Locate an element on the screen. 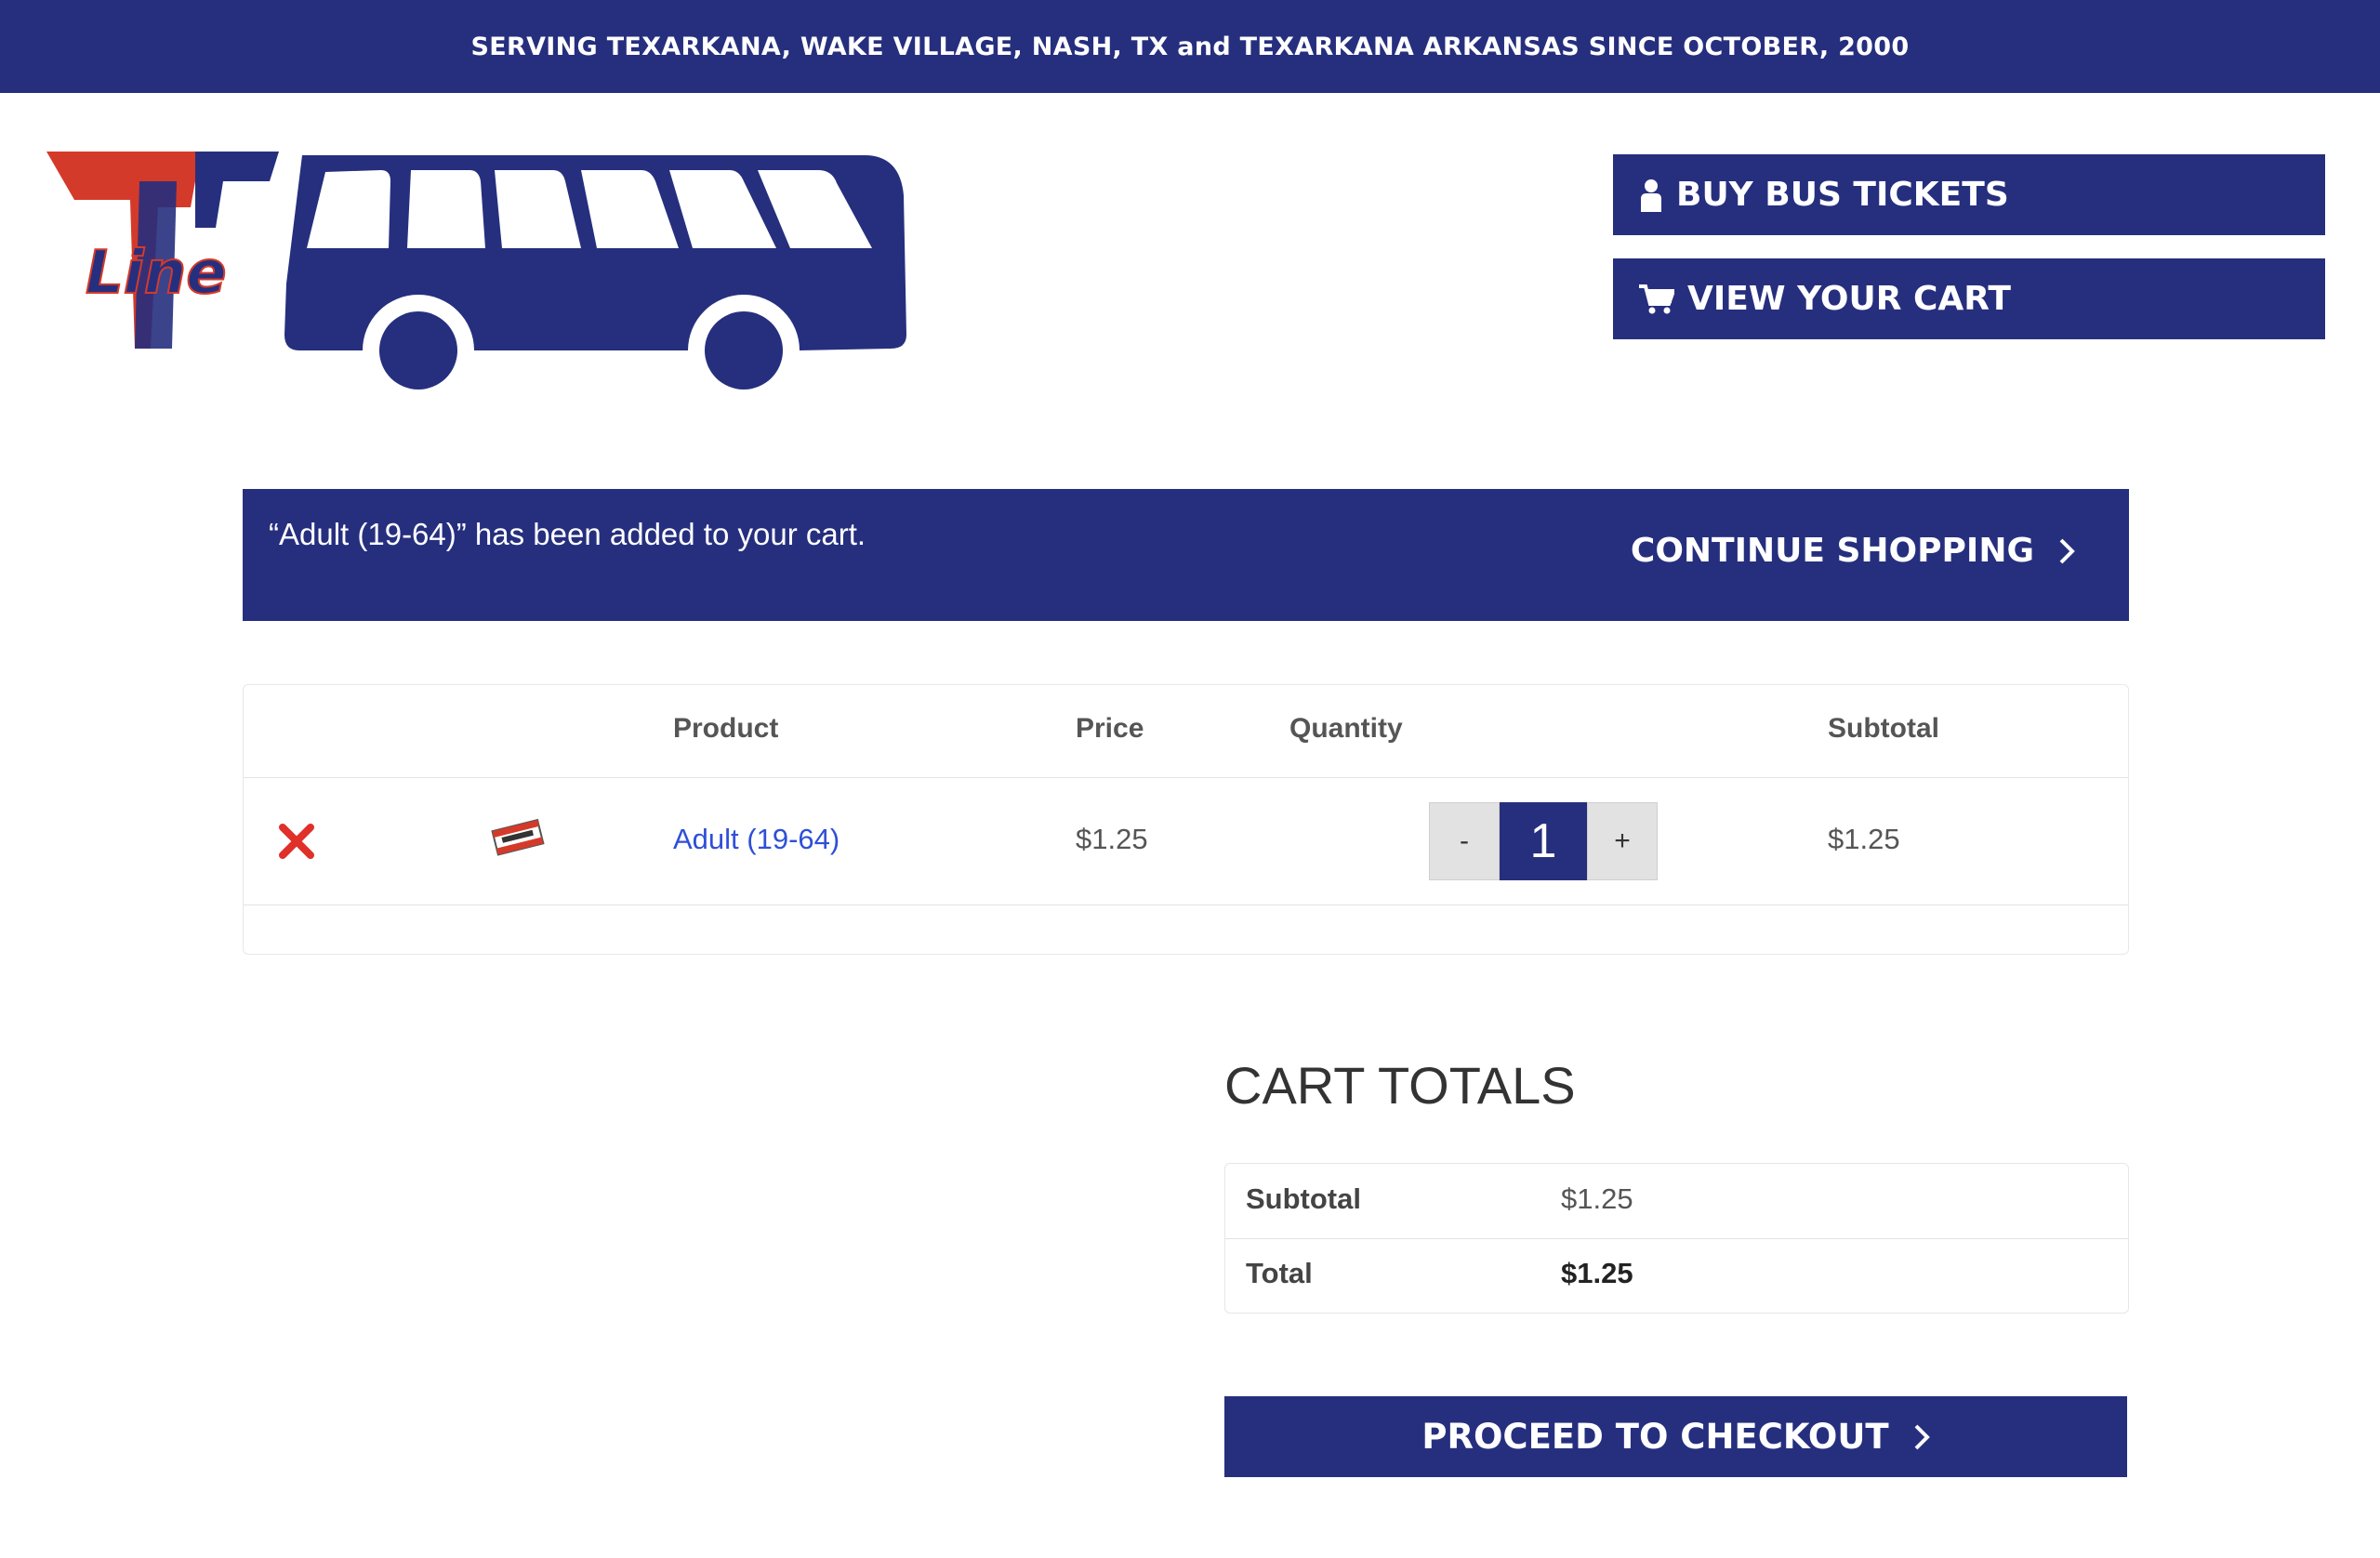 The image size is (2380, 1558). buy-bus-tickets-button: BUY BUS TICKETS is located at coordinates (1969, 194).